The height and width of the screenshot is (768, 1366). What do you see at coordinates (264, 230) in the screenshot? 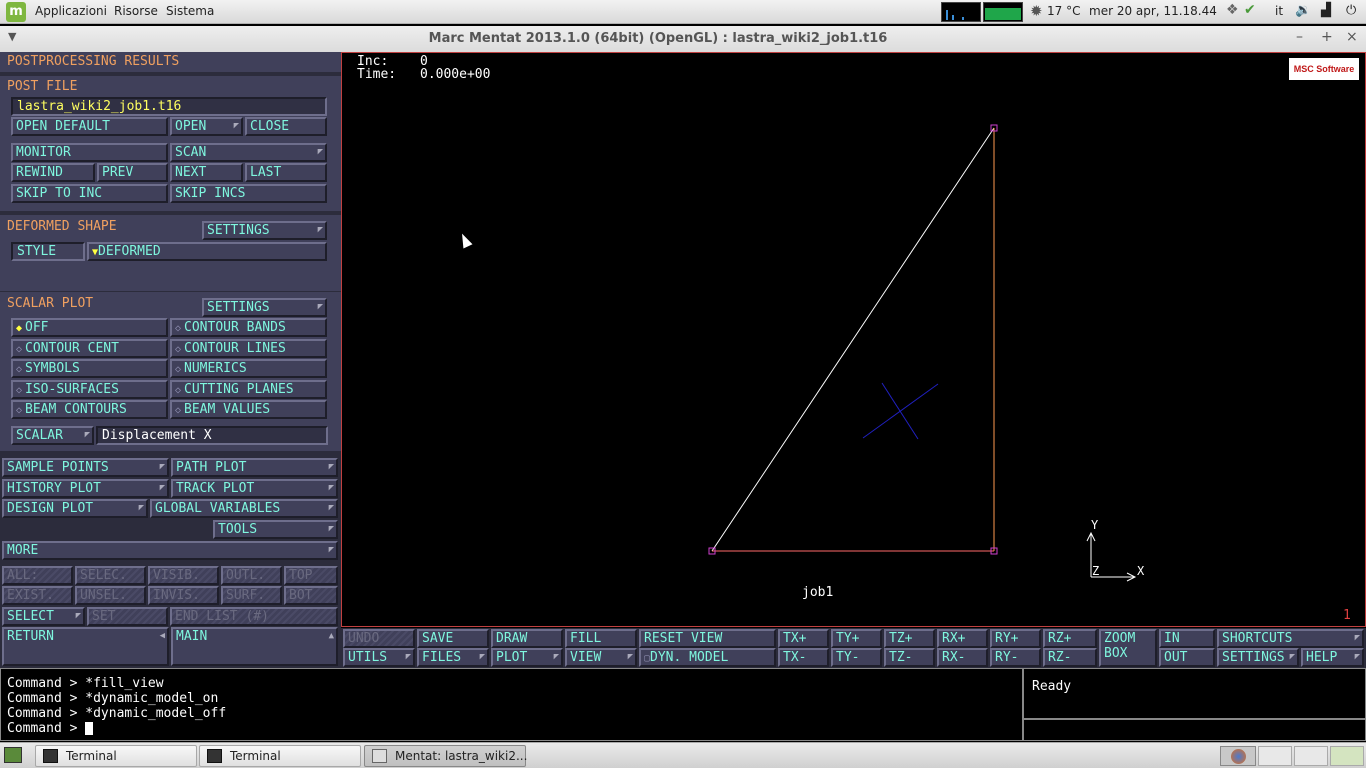
I see `deformed-settings-button: SETTINGS ◤` at bounding box center [264, 230].